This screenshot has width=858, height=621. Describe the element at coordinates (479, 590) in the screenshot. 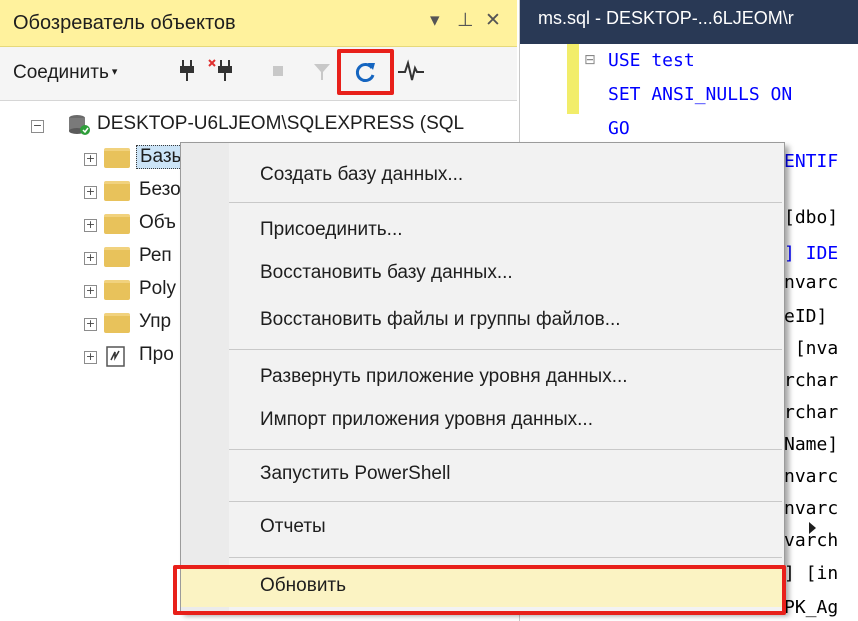

I see `refresh-menu-highlight-box` at that location.